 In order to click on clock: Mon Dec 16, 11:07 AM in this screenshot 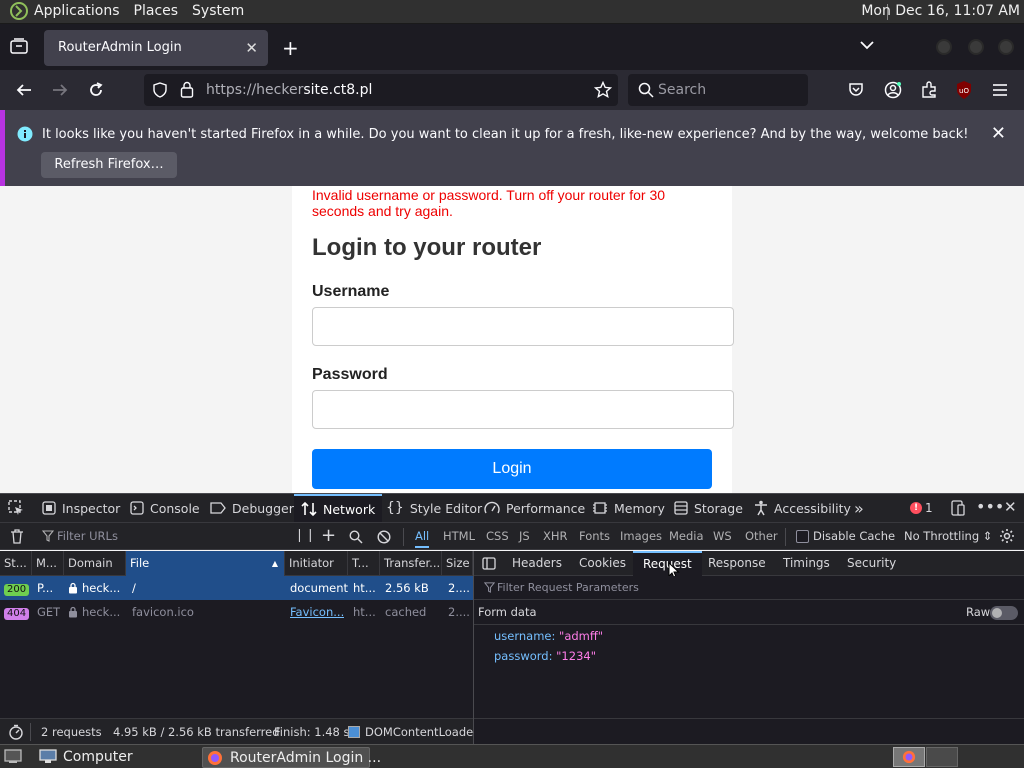, I will do `click(940, 11)`.